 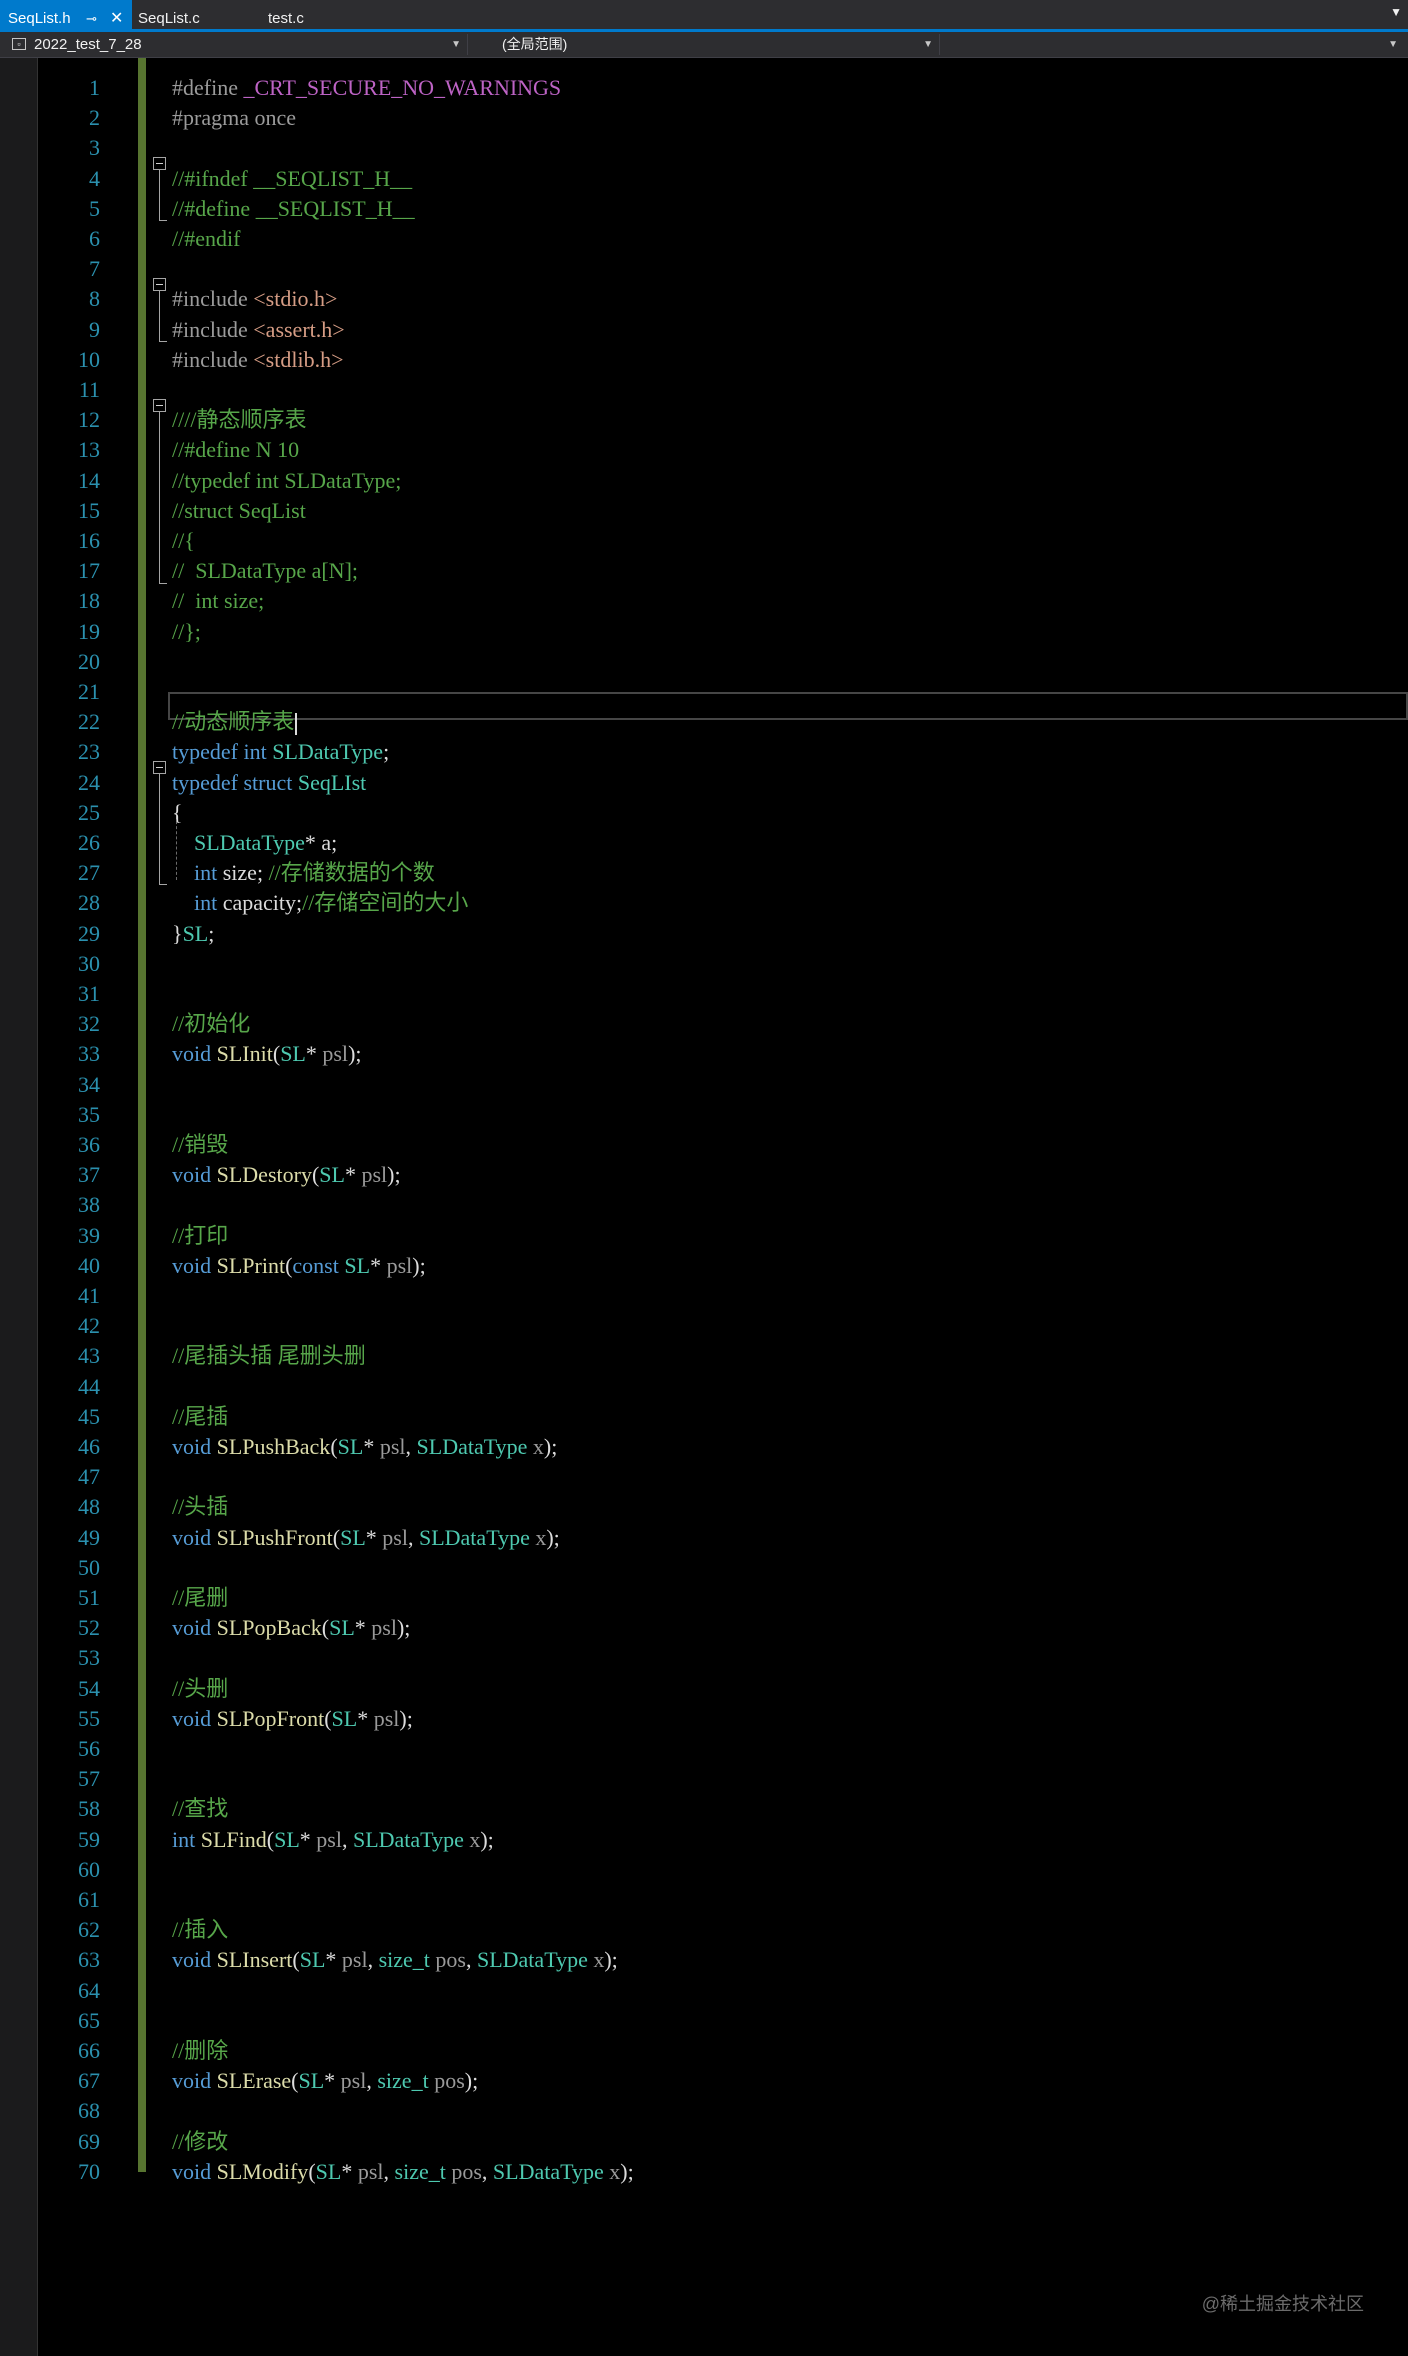 What do you see at coordinates (299, 1266) in the screenshot?
I see `code-line: void SLPrint(const SL* psl);` at bounding box center [299, 1266].